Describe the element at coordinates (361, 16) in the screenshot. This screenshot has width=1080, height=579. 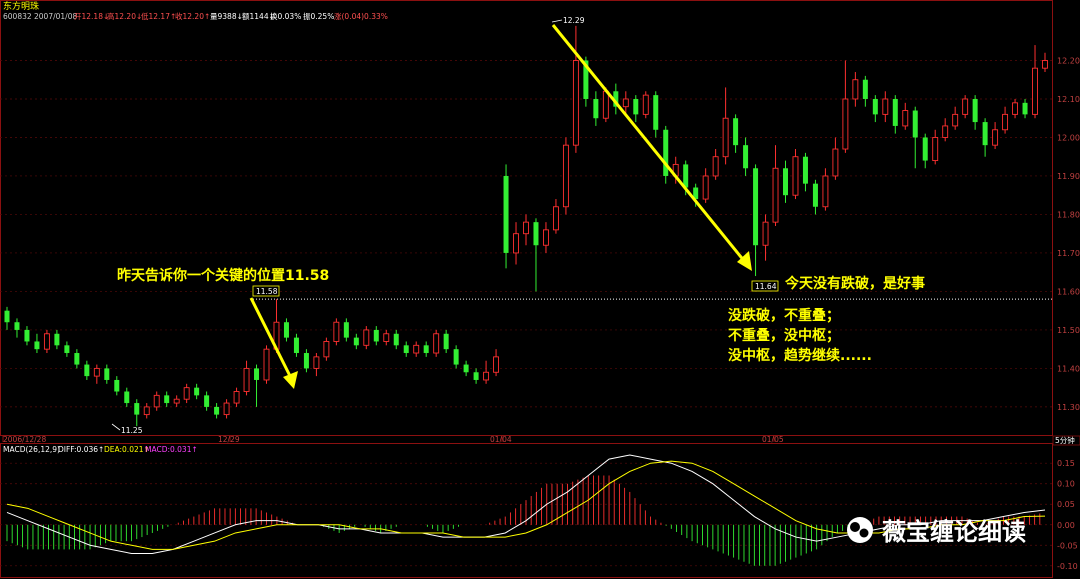
I see `change-value: 涨(0.04)0.33%` at that location.